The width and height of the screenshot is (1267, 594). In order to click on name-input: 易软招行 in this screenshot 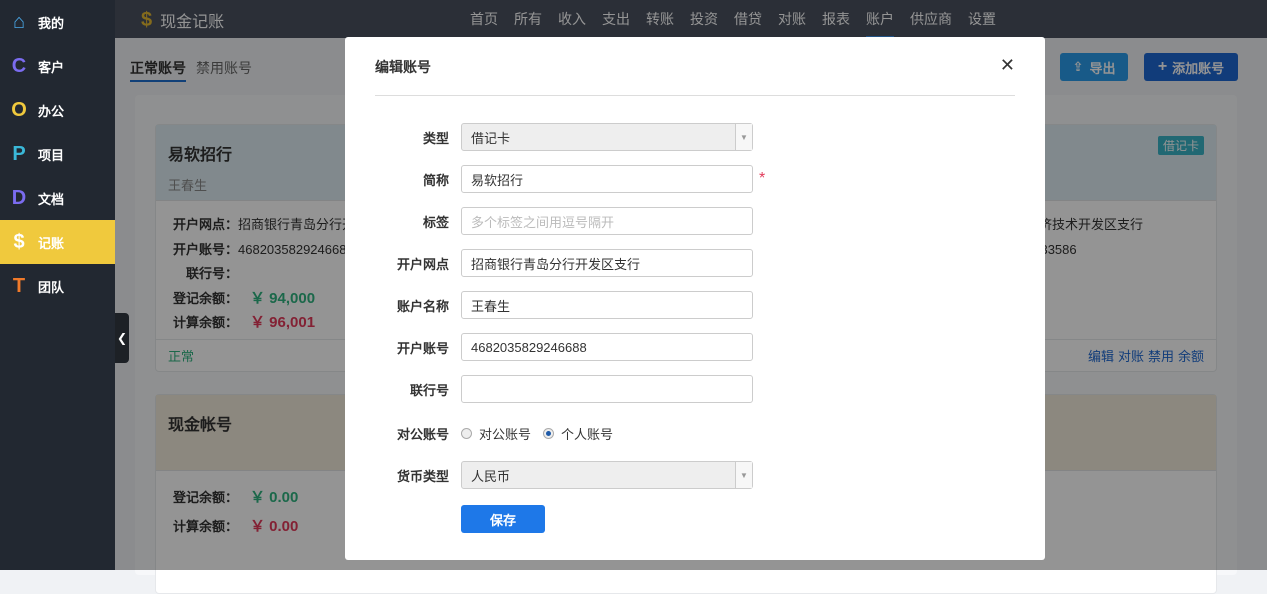, I will do `click(607, 179)`.